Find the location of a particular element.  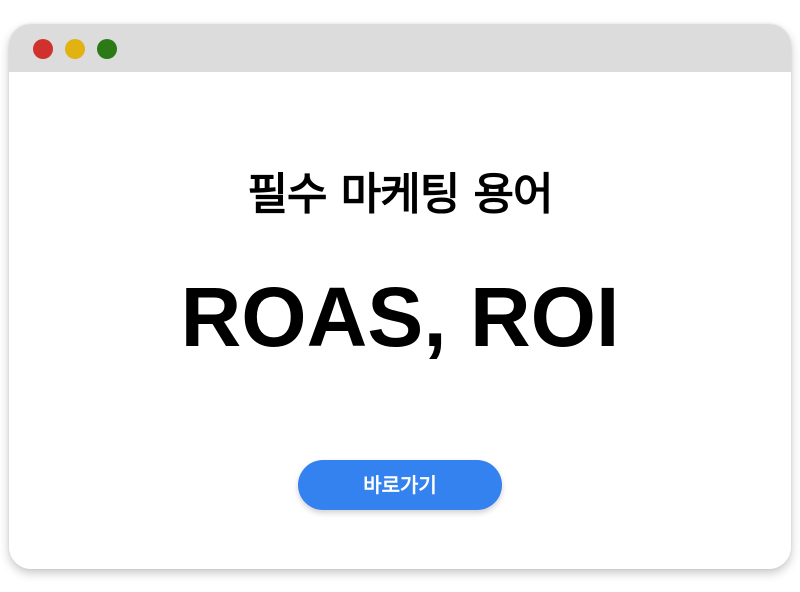

maximize-window-icon is located at coordinates (107, 49).